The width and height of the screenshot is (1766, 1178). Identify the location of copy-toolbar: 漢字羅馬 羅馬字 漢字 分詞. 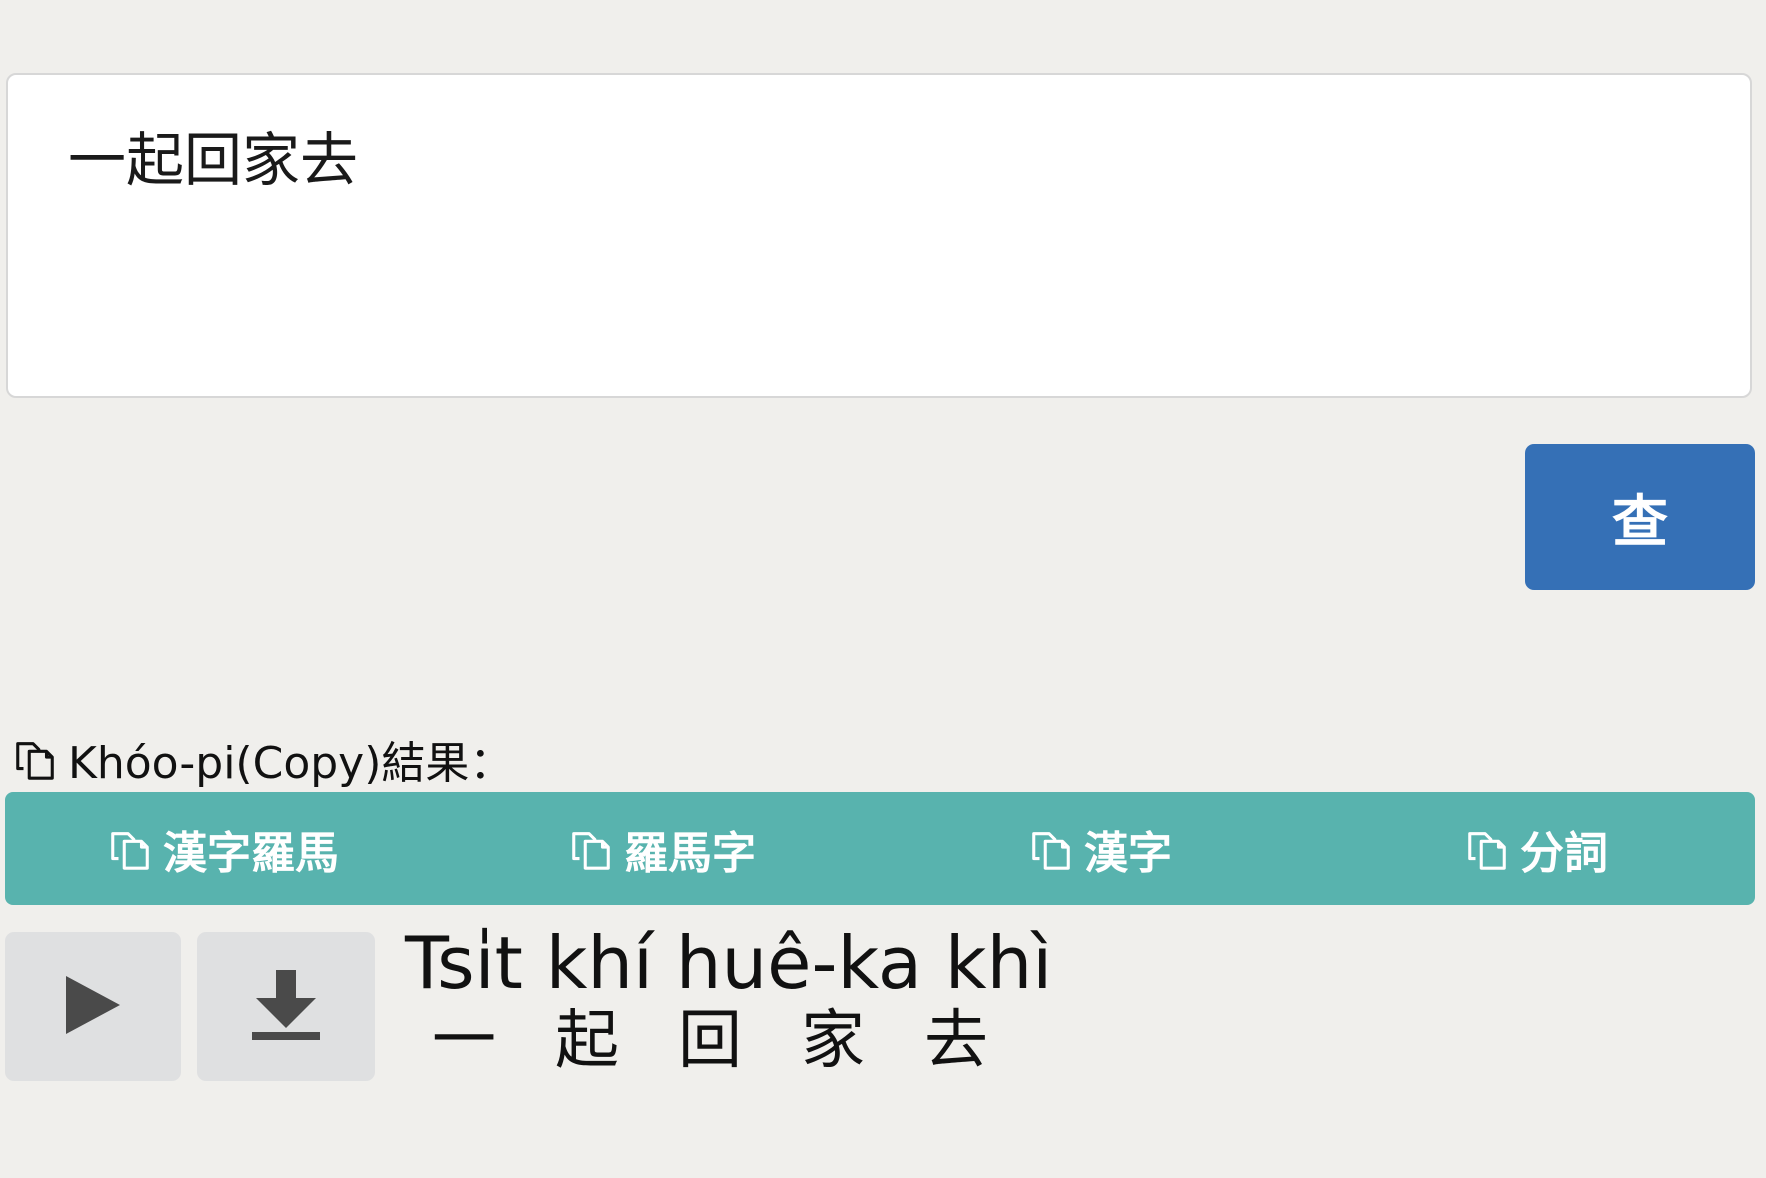
(880, 848).